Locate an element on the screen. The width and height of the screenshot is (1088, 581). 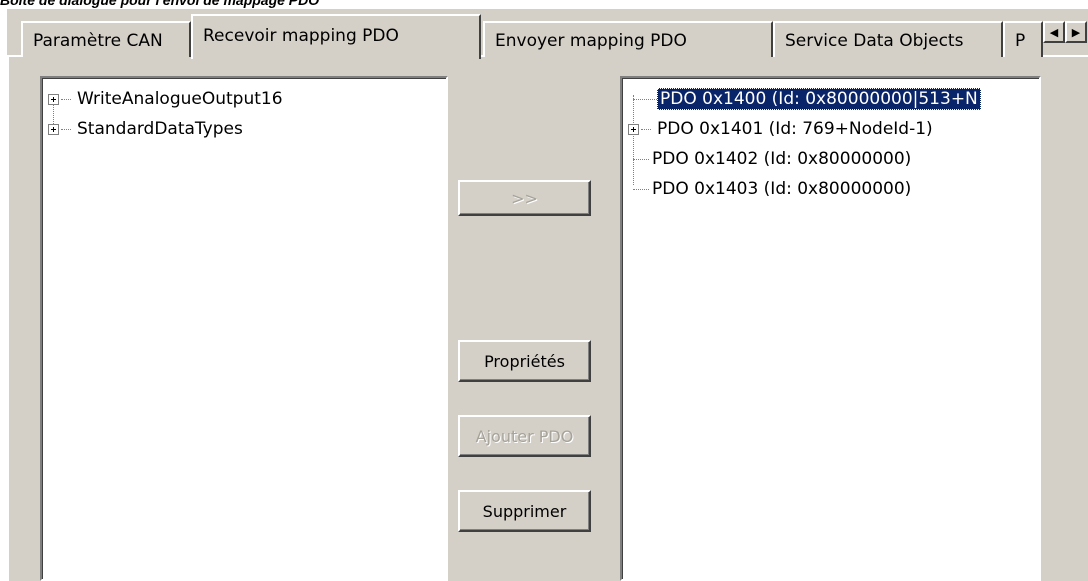
add-pdo-button: Ajouter PDO is located at coordinates (524, 436).